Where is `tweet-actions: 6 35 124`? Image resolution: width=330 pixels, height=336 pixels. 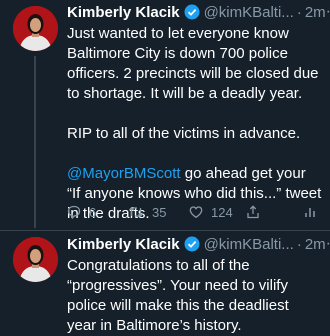 tweet-actions: 6 35 124 is located at coordinates (194, 212).